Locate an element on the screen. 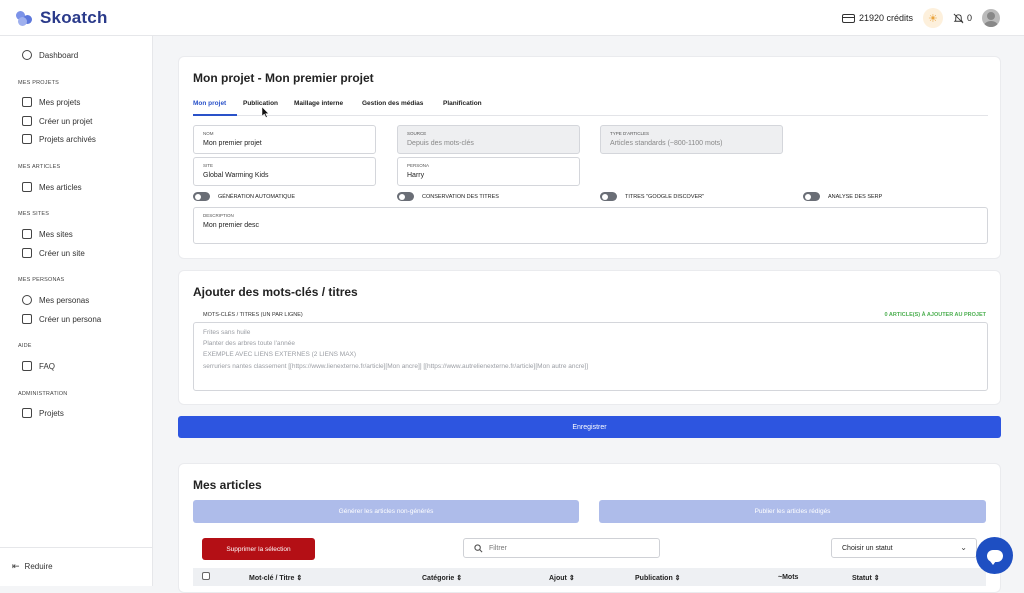 The height and width of the screenshot is (593, 1024). sidebar-item-archived-projects: Projets archivés is located at coordinates (59, 139).